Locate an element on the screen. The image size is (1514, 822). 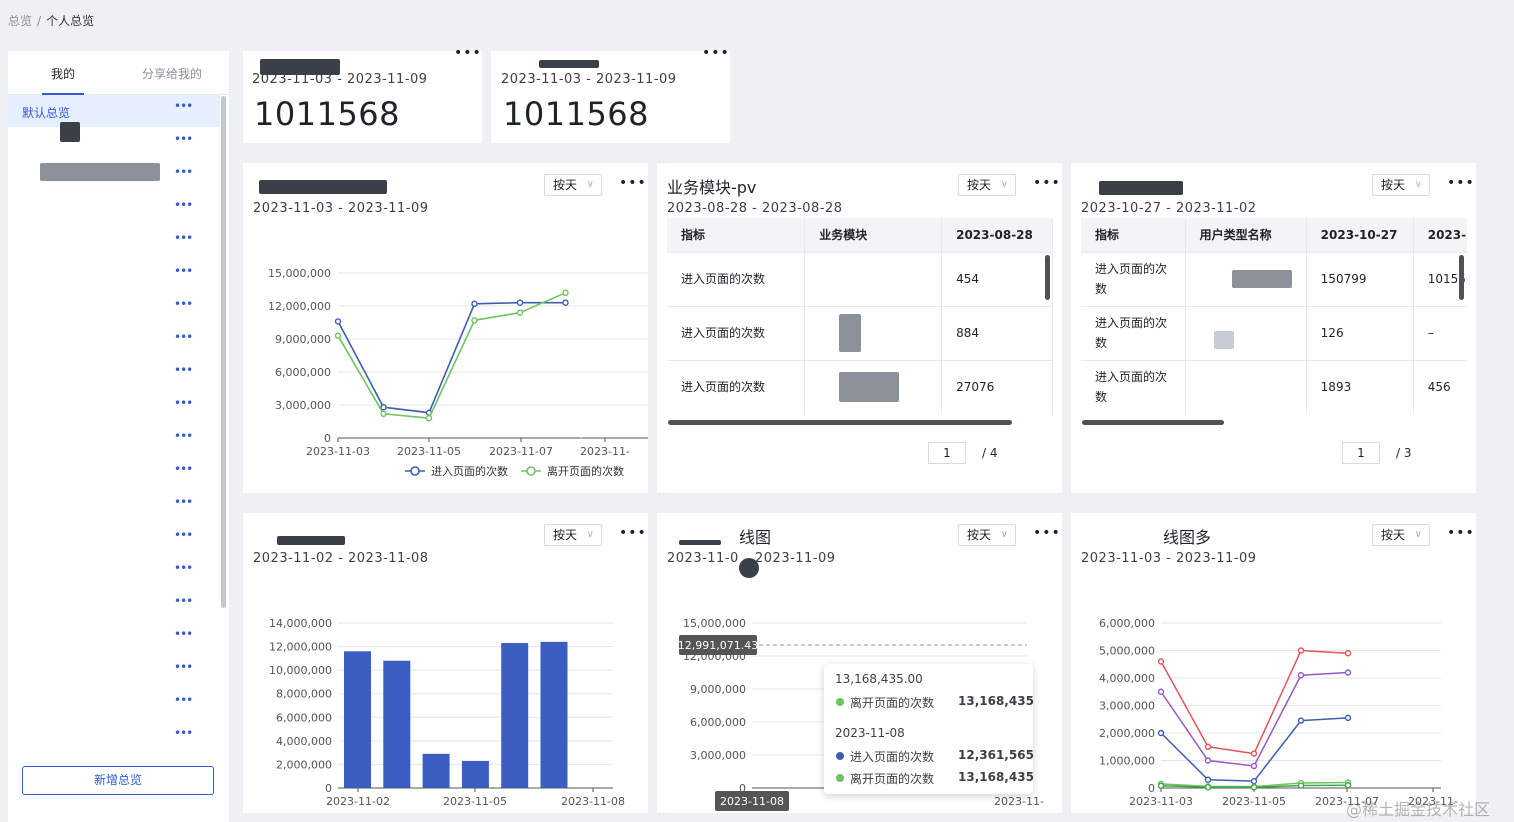
column-header: 2023-08-28 is located at coordinates (997, 235).